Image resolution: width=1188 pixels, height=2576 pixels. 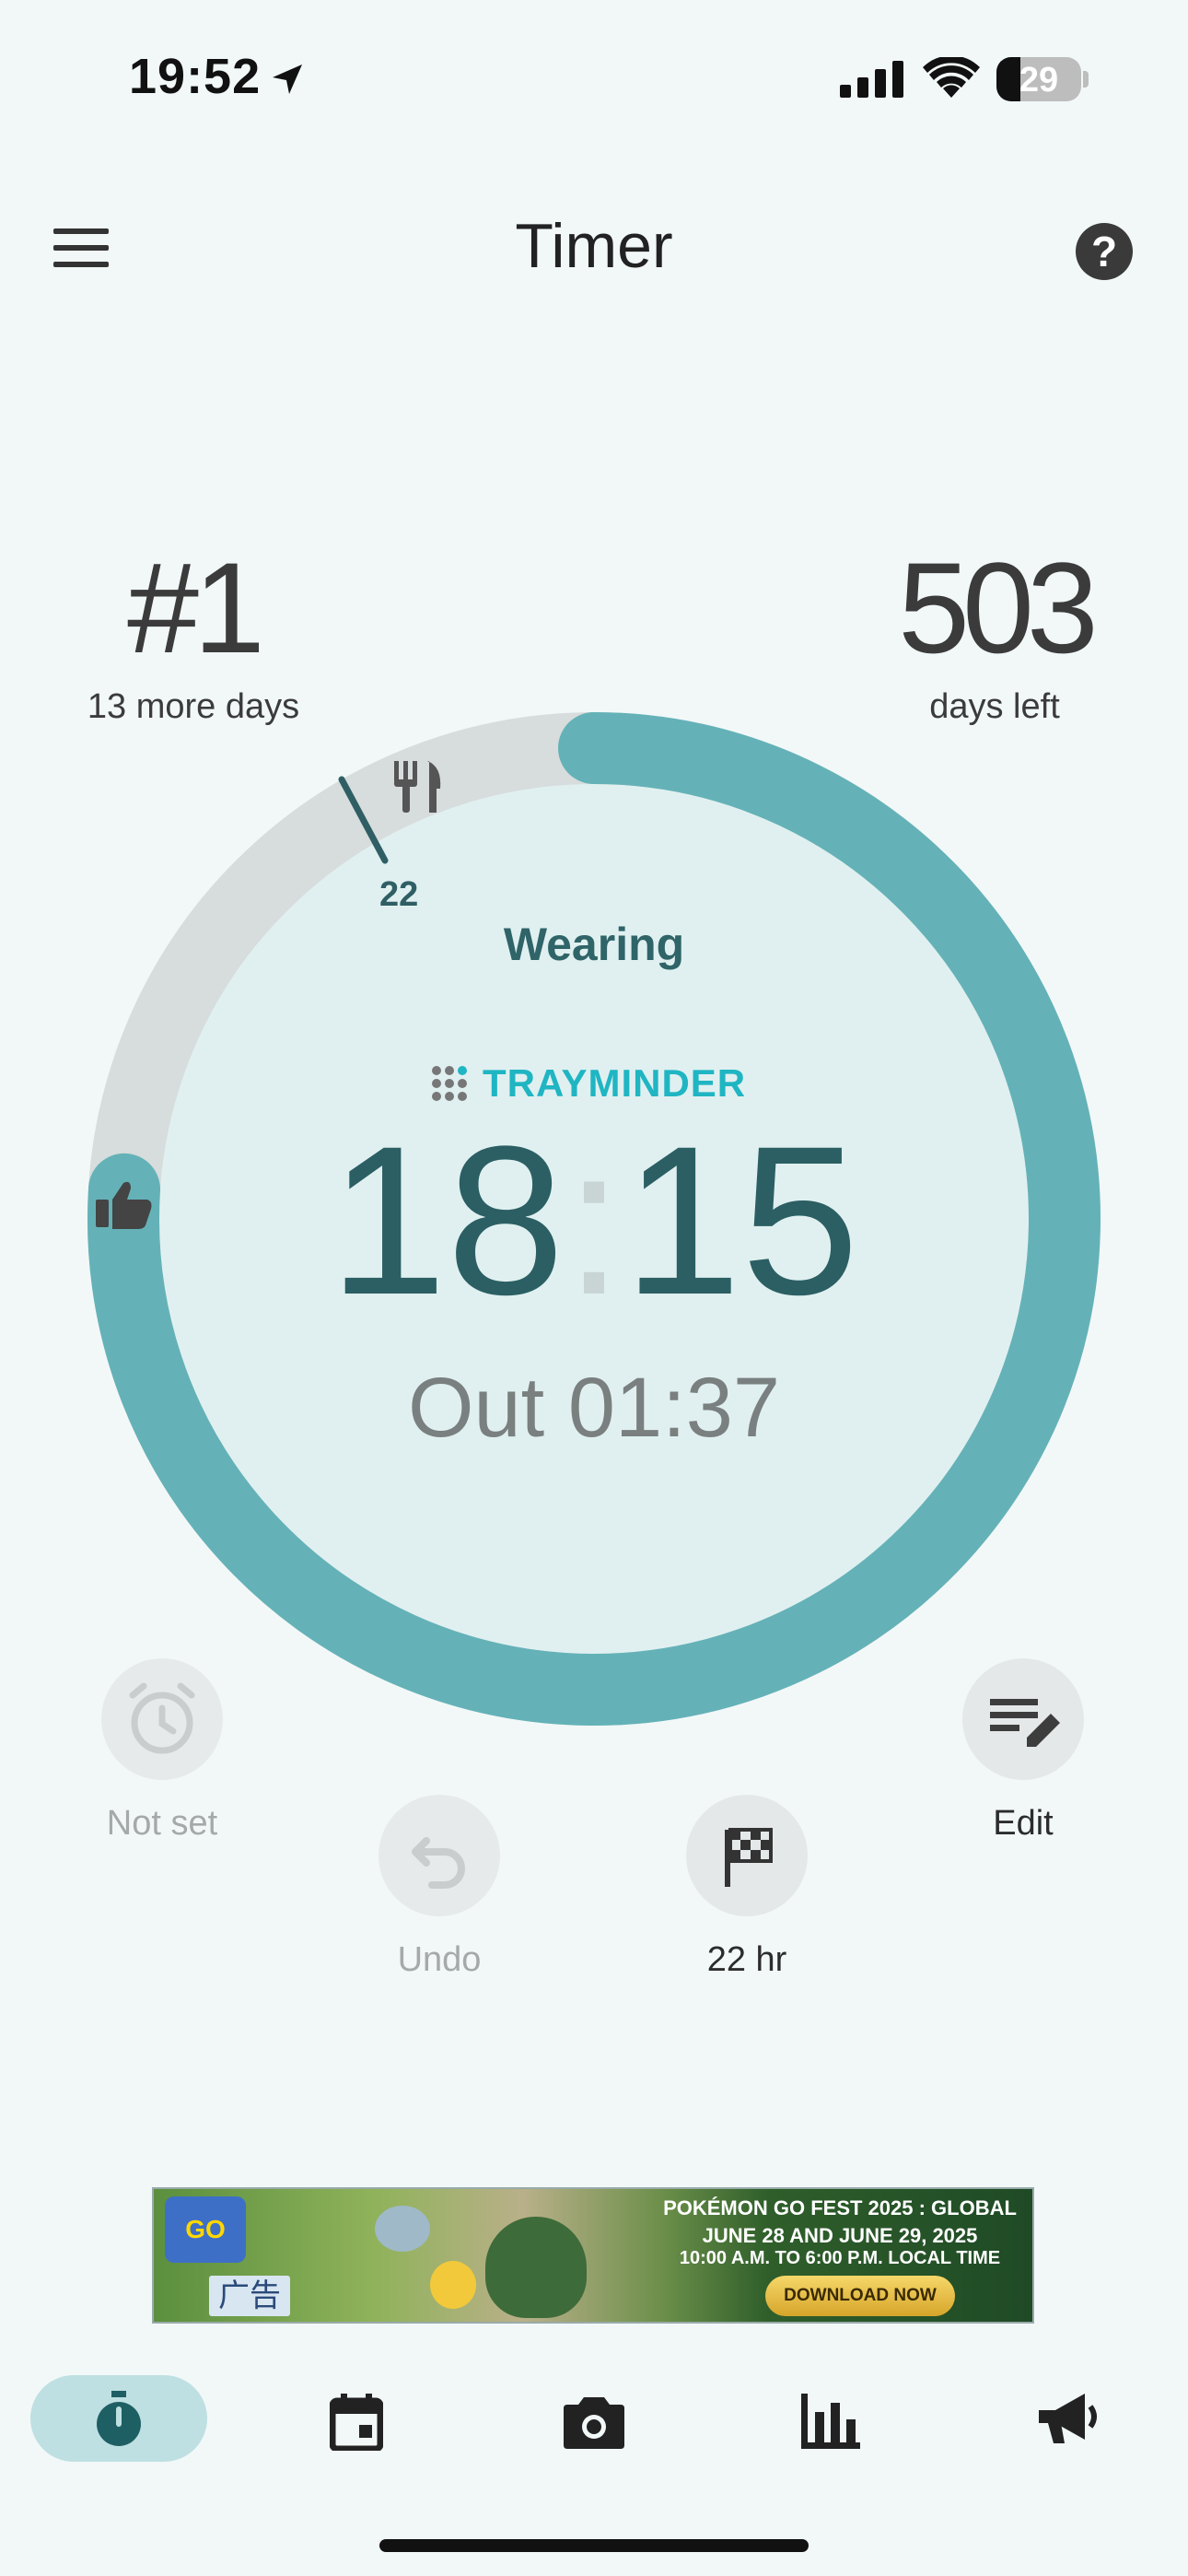 What do you see at coordinates (594, 2422) in the screenshot?
I see `camera-icon` at bounding box center [594, 2422].